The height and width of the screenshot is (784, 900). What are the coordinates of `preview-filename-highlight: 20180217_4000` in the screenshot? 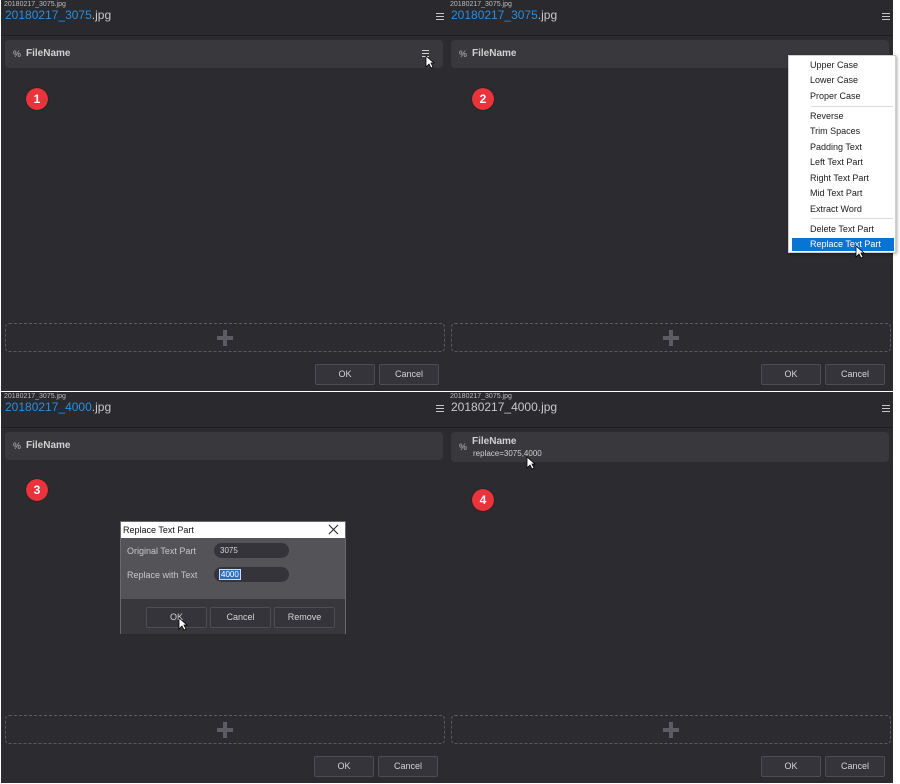 It's located at (48, 407).